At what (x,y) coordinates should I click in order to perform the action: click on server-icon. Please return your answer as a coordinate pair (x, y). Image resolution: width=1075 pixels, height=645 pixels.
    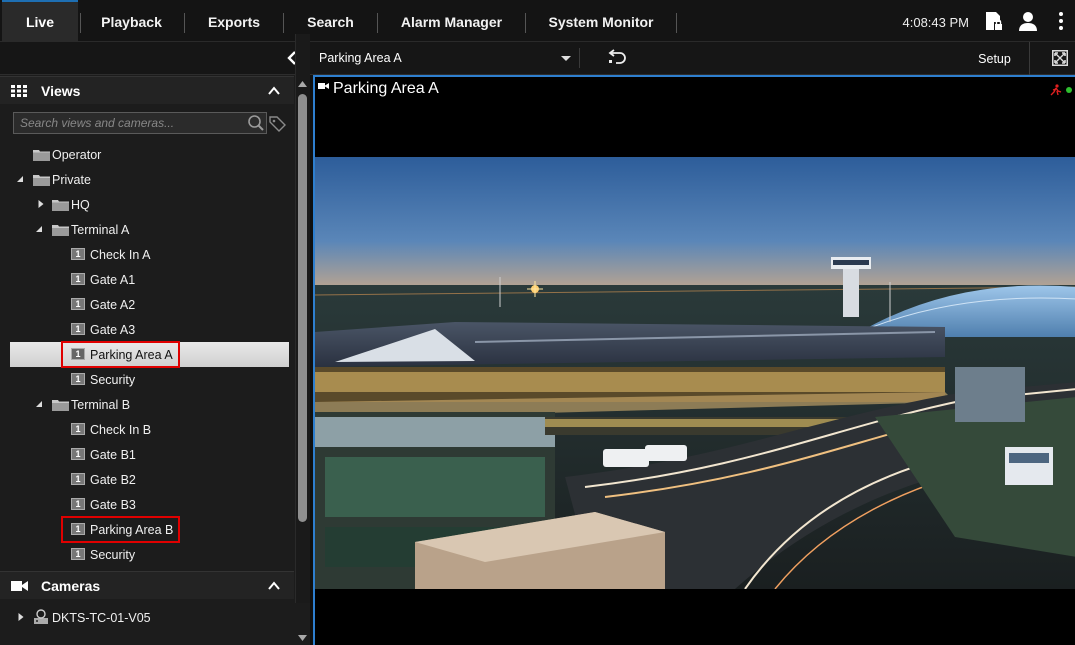
    Looking at the image, I should click on (41, 616).